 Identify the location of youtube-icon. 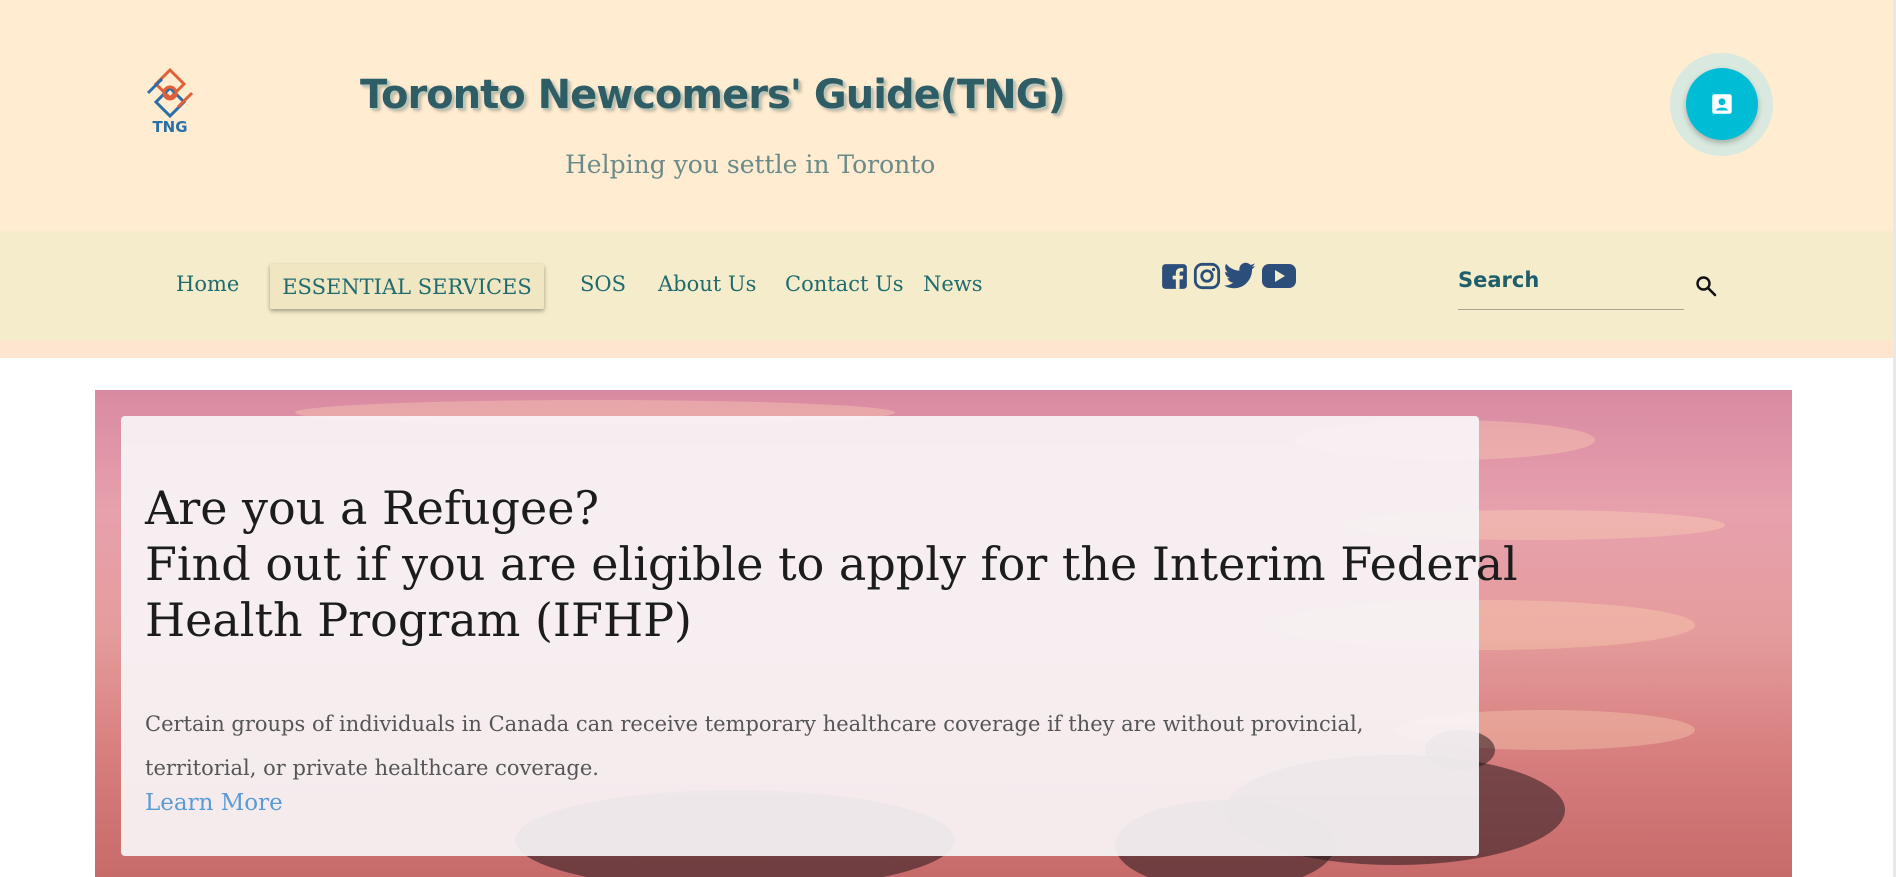
(1279, 276).